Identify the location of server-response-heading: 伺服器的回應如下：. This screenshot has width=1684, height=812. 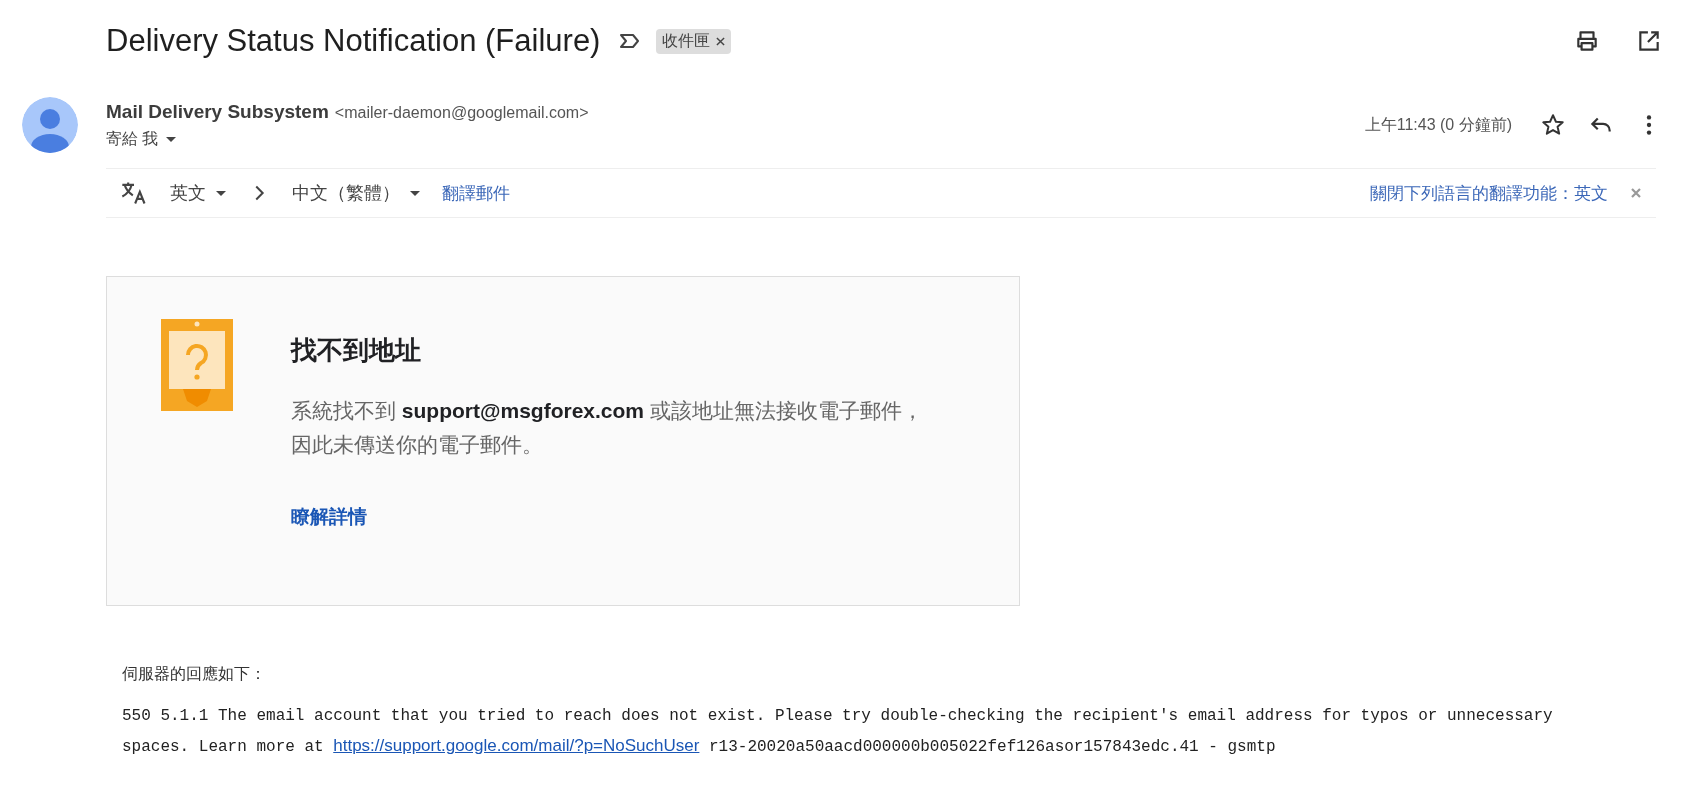
(194, 674).